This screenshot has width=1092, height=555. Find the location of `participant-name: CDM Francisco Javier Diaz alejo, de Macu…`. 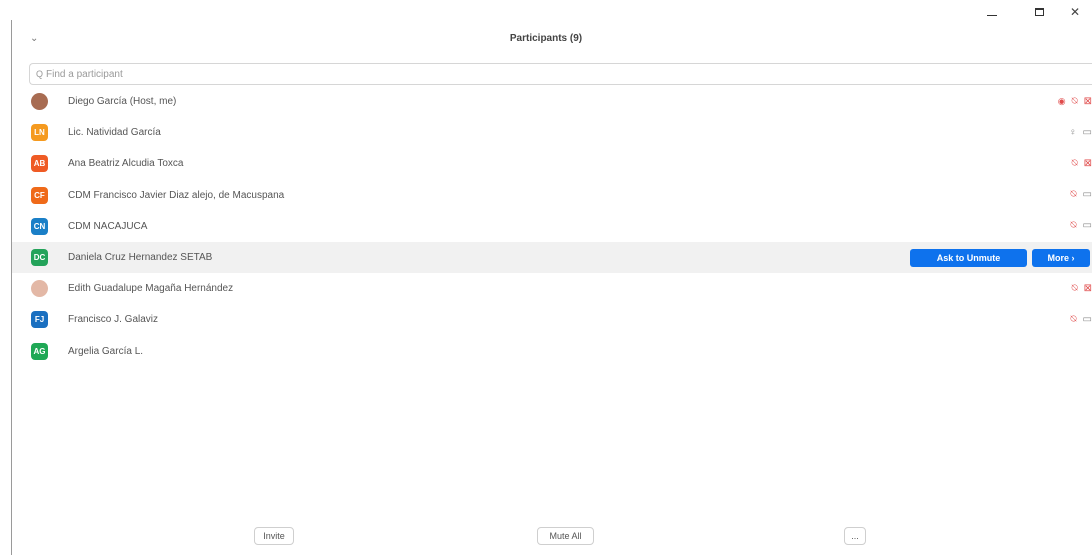

participant-name: CDM Francisco Javier Diaz alejo, de Macu… is located at coordinates (176, 195).